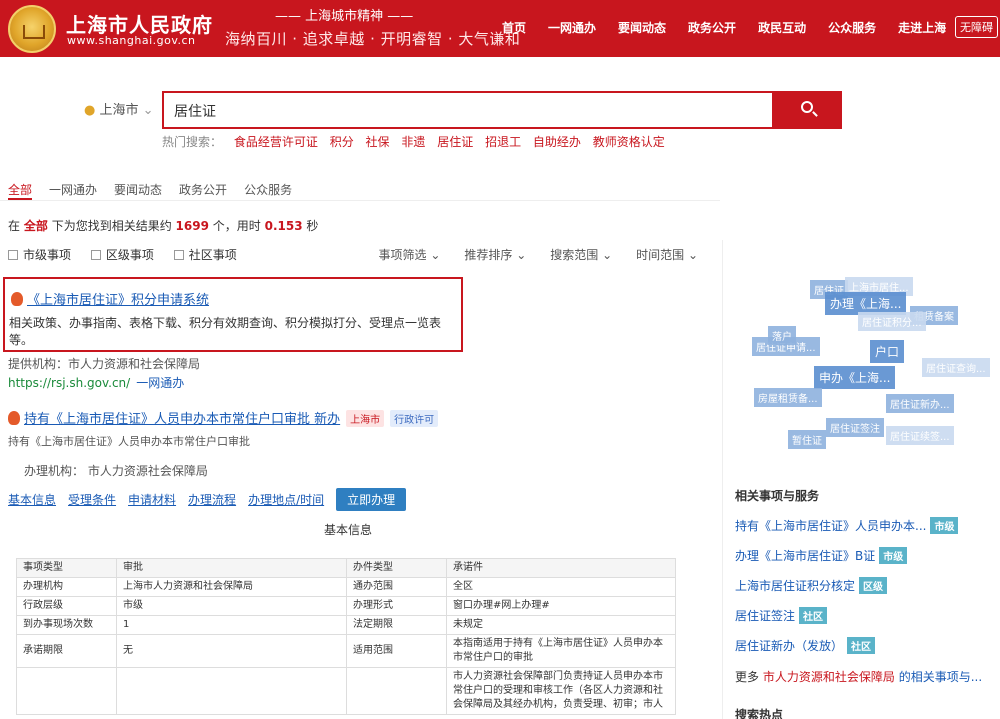 The width and height of the screenshot is (1000, 719). What do you see at coordinates (642, 27) in the screenshot?
I see `nav-news: 要闻动态` at bounding box center [642, 27].